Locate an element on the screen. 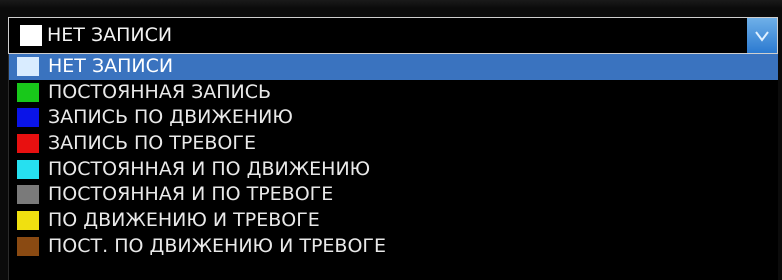 Image resolution: width=782 pixels, height=280 pixels. option-label: НЕТ ЗАПИСИ is located at coordinates (111, 66).